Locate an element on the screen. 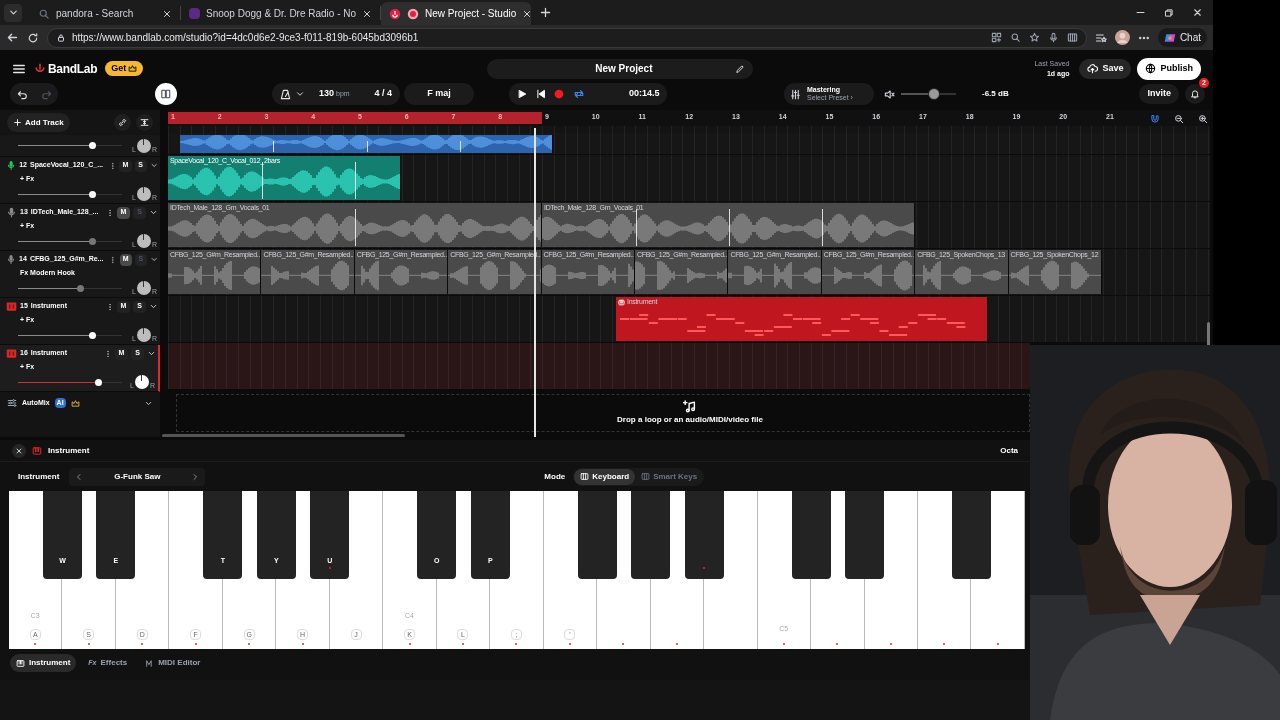 The width and height of the screenshot is (1280, 720). snap-icon is located at coordinates (1155, 119).